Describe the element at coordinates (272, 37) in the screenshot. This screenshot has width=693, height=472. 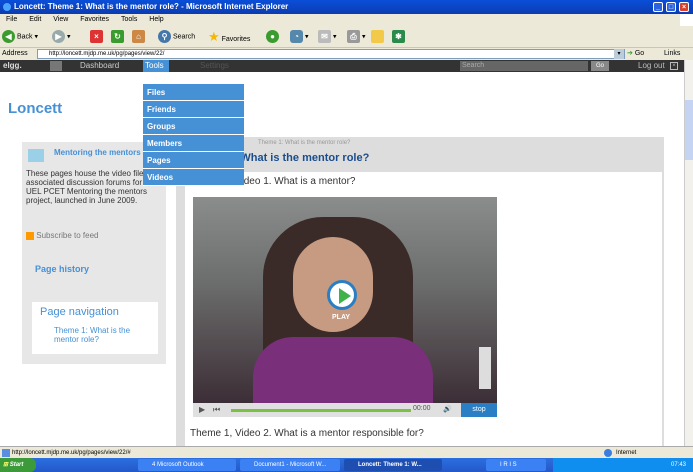
I see `media-button: ●` at that location.